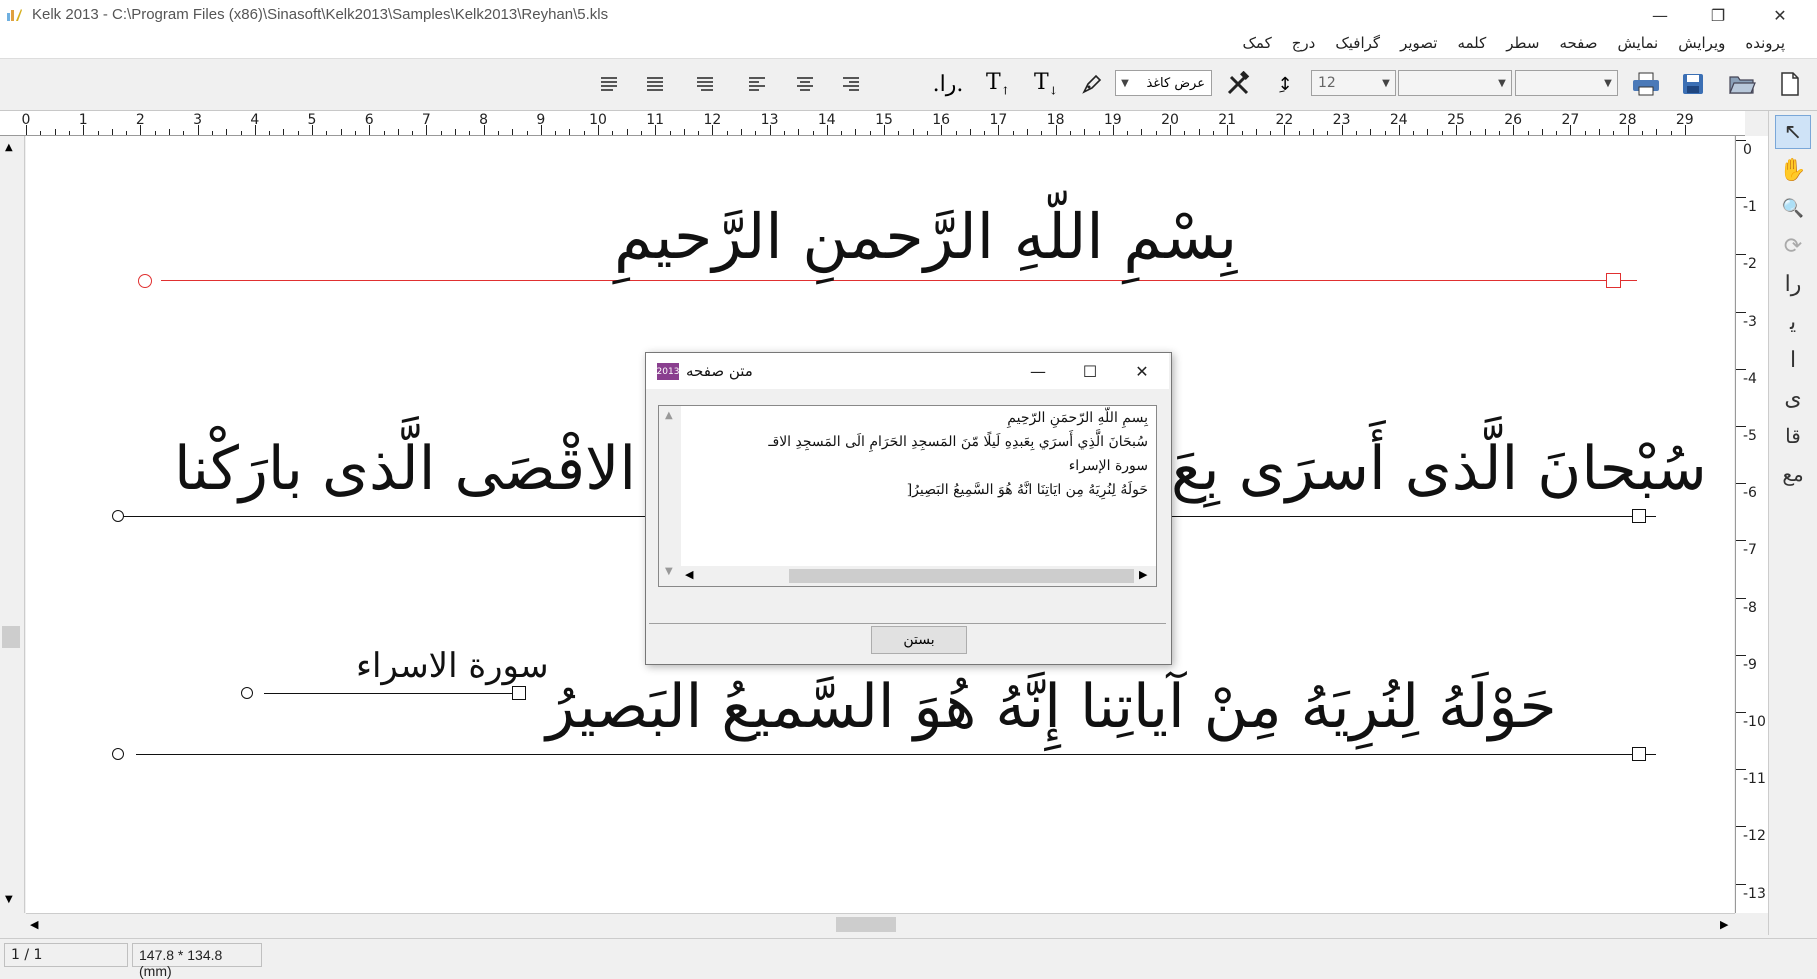 The image size is (1817, 979). I want to click on hand-tool: ✋, so click(1793, 170).